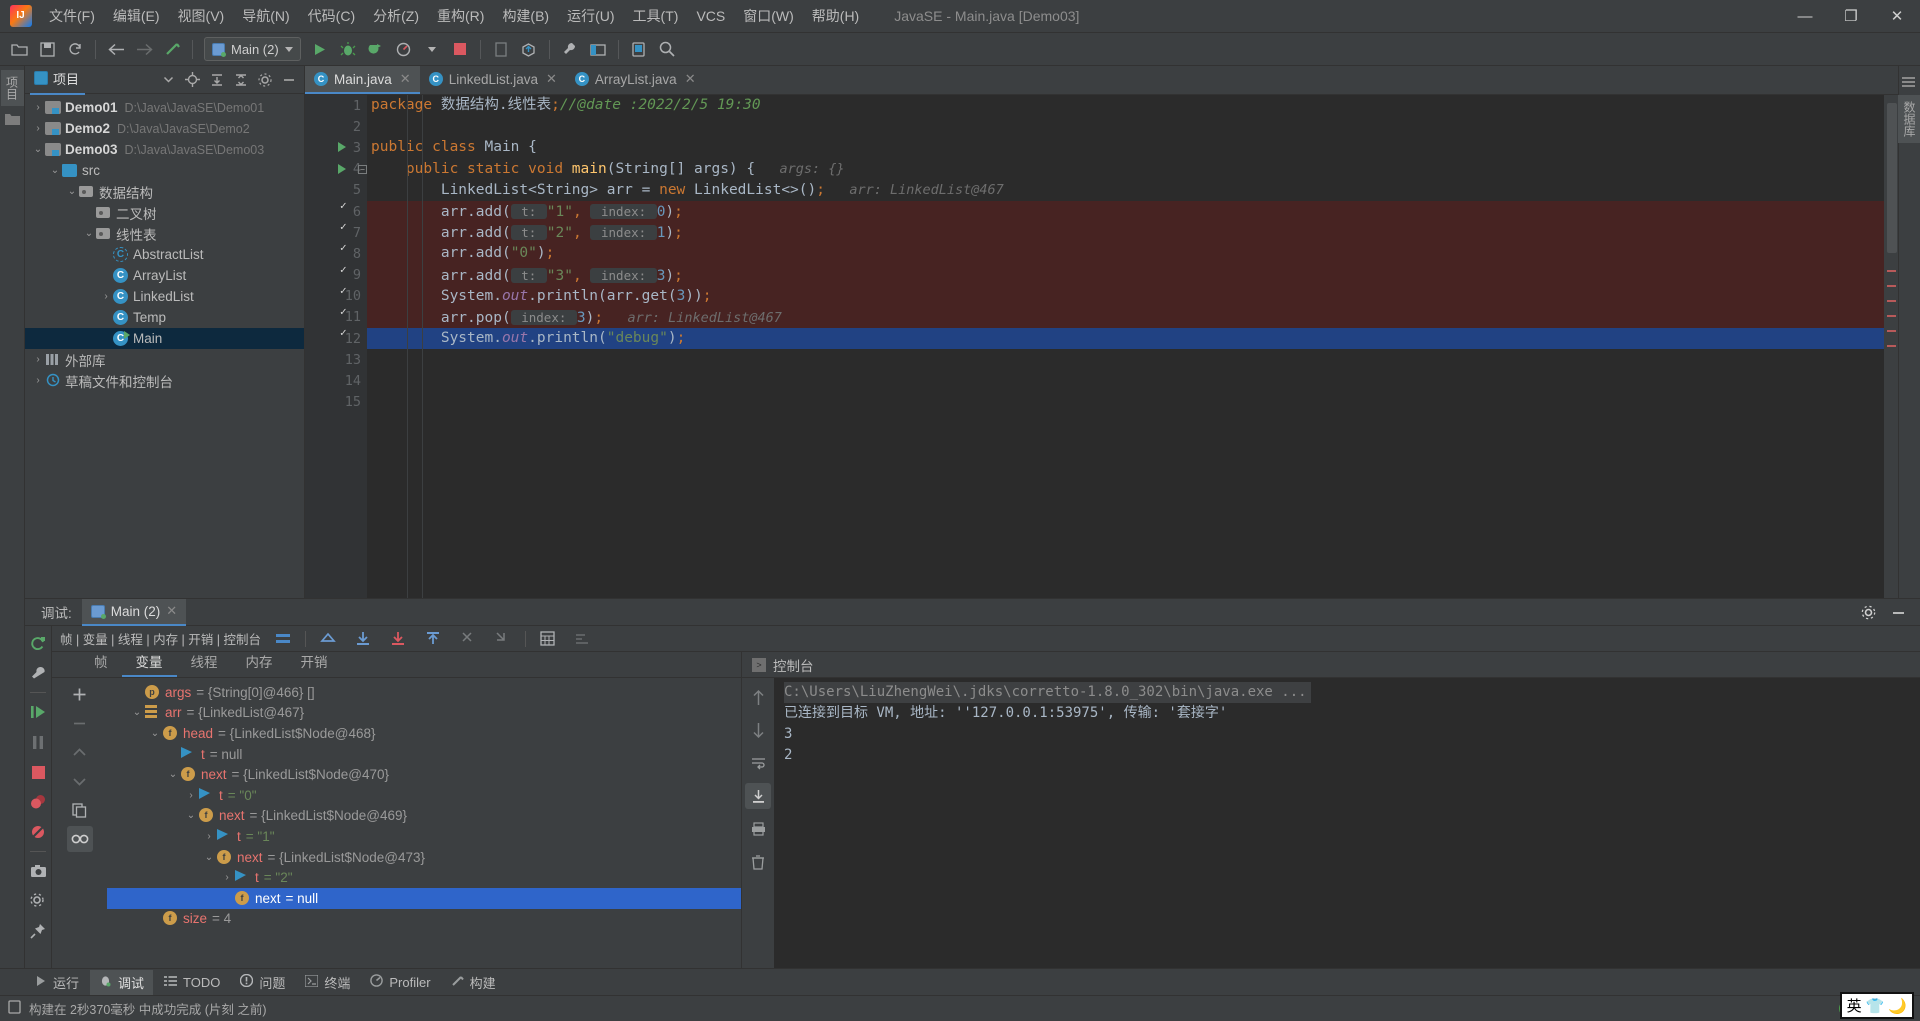 This screenshot has height=1021, width=1920. What do you see at coordinates (38, 802) in the screenshot?
I see `view-breakpoints-icon` at bounding box center [38, 802].